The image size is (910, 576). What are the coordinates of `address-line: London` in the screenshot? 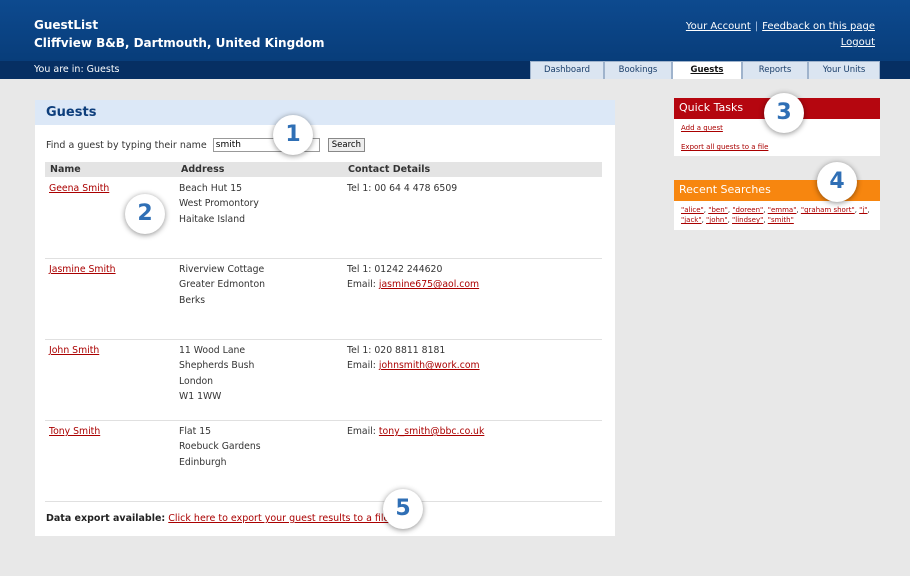 It's located at (196, 381).